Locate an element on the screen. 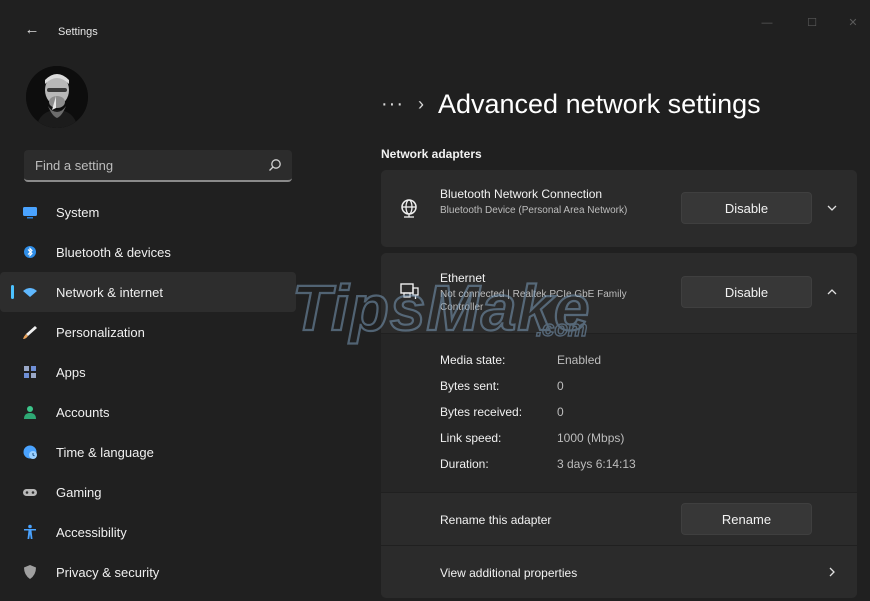  adapter-description: Bluetooth Device (Personal Area Network) is located at coordinates (534, 210).